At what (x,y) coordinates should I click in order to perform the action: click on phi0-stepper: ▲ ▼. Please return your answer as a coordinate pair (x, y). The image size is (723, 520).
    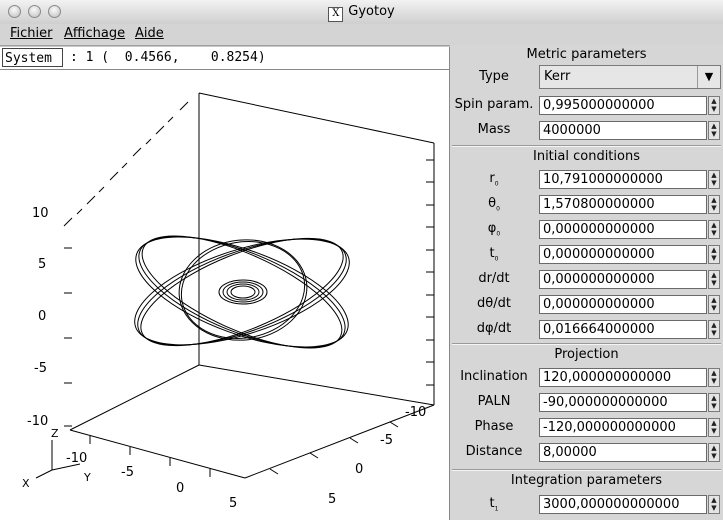
    Looking at the image, I should click on (714, 229).